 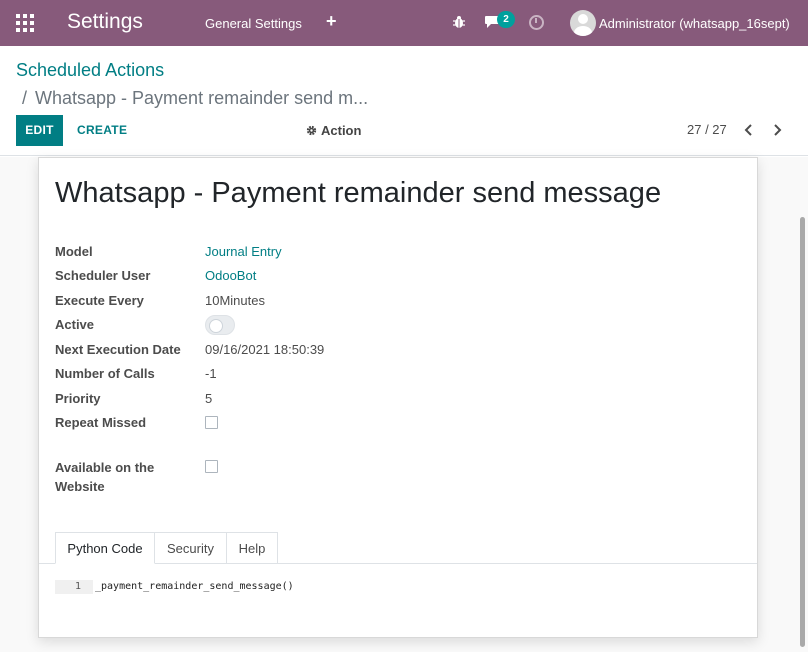 What do you see at coordinates (243, 251) in the screenshot?
I see `model-value: Journal Entry` at bounding box center [243, 251].